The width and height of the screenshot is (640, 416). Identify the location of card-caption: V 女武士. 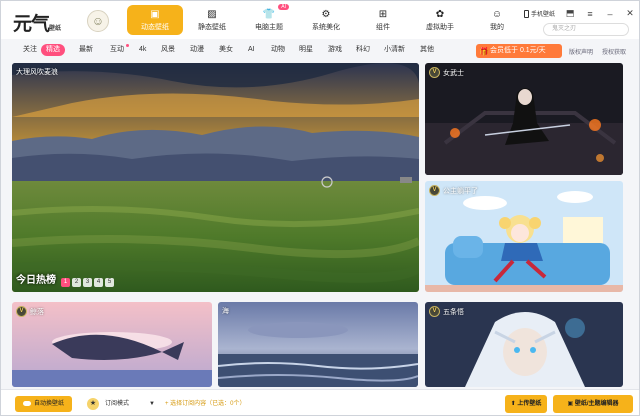
(446, 72).